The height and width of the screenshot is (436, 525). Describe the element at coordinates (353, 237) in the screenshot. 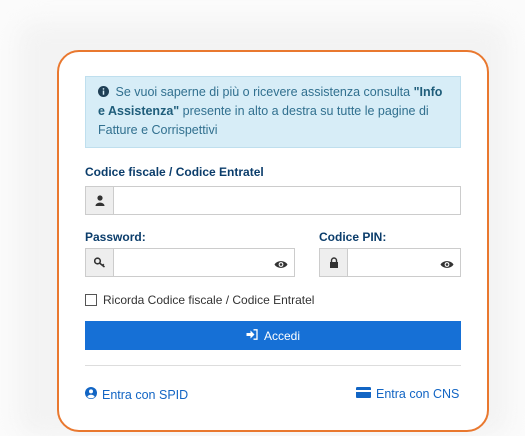

I see `pin-label: Codice PIN:` at that location.